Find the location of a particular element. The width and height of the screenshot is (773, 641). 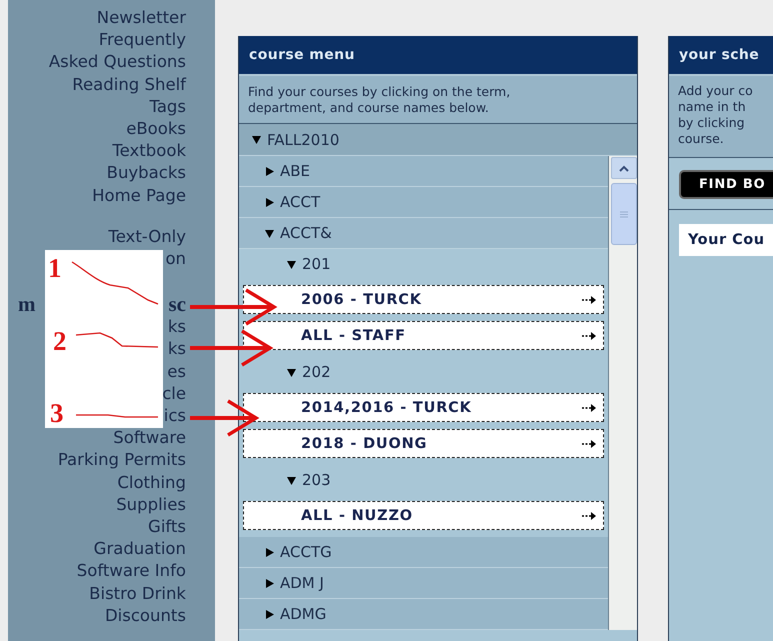

annotation-number: 2 is located at coordinates (59, 341).